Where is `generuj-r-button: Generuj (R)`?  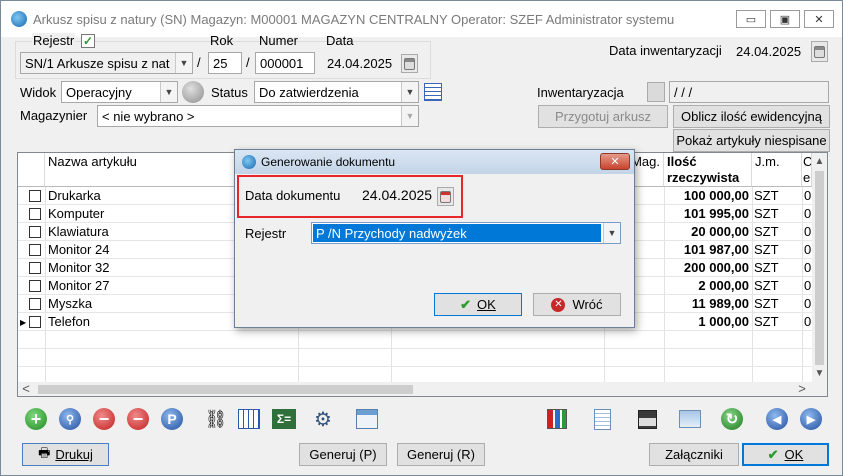 generuj-r-button: Generuj (R) is located at coordinates (441, 454).